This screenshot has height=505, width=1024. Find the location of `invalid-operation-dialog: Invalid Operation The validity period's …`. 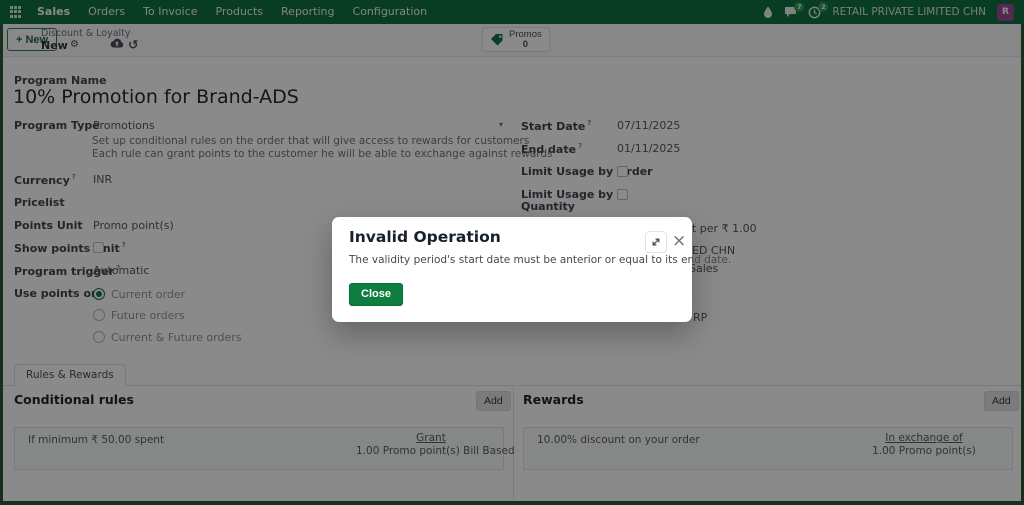

invalid-operation-dialog: Invalid Operation The validity period's … is located at coordinates (531, 269).